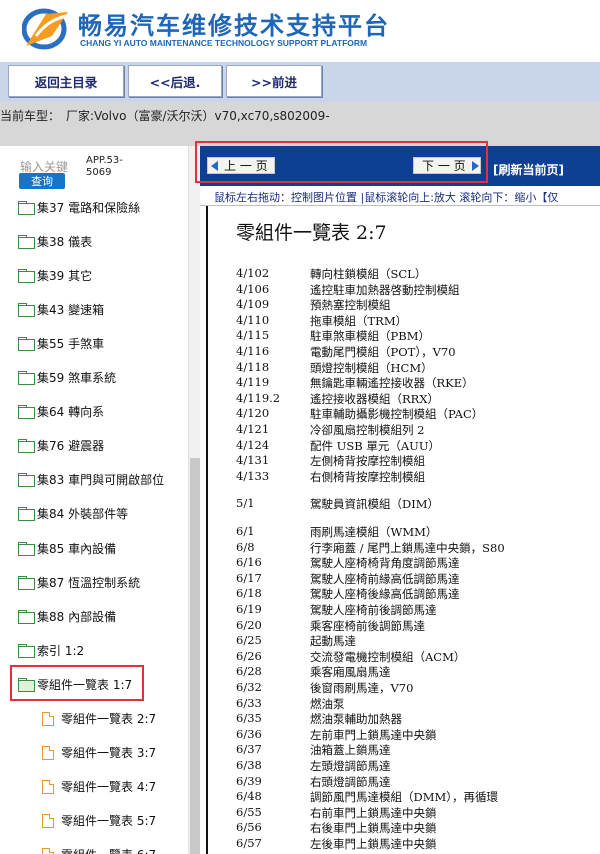  What do you see at coordinates (71, 343) in the screenshot?
I see `tree-item-label: 集55 手煞車` at bounding box center [71, 343].